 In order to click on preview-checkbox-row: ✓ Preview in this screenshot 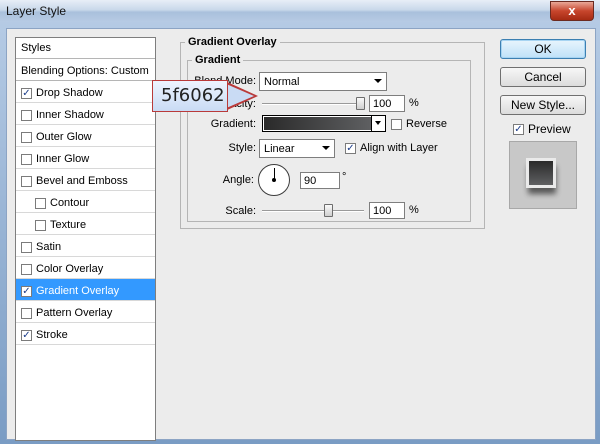, I will do `click(542, 129)`.